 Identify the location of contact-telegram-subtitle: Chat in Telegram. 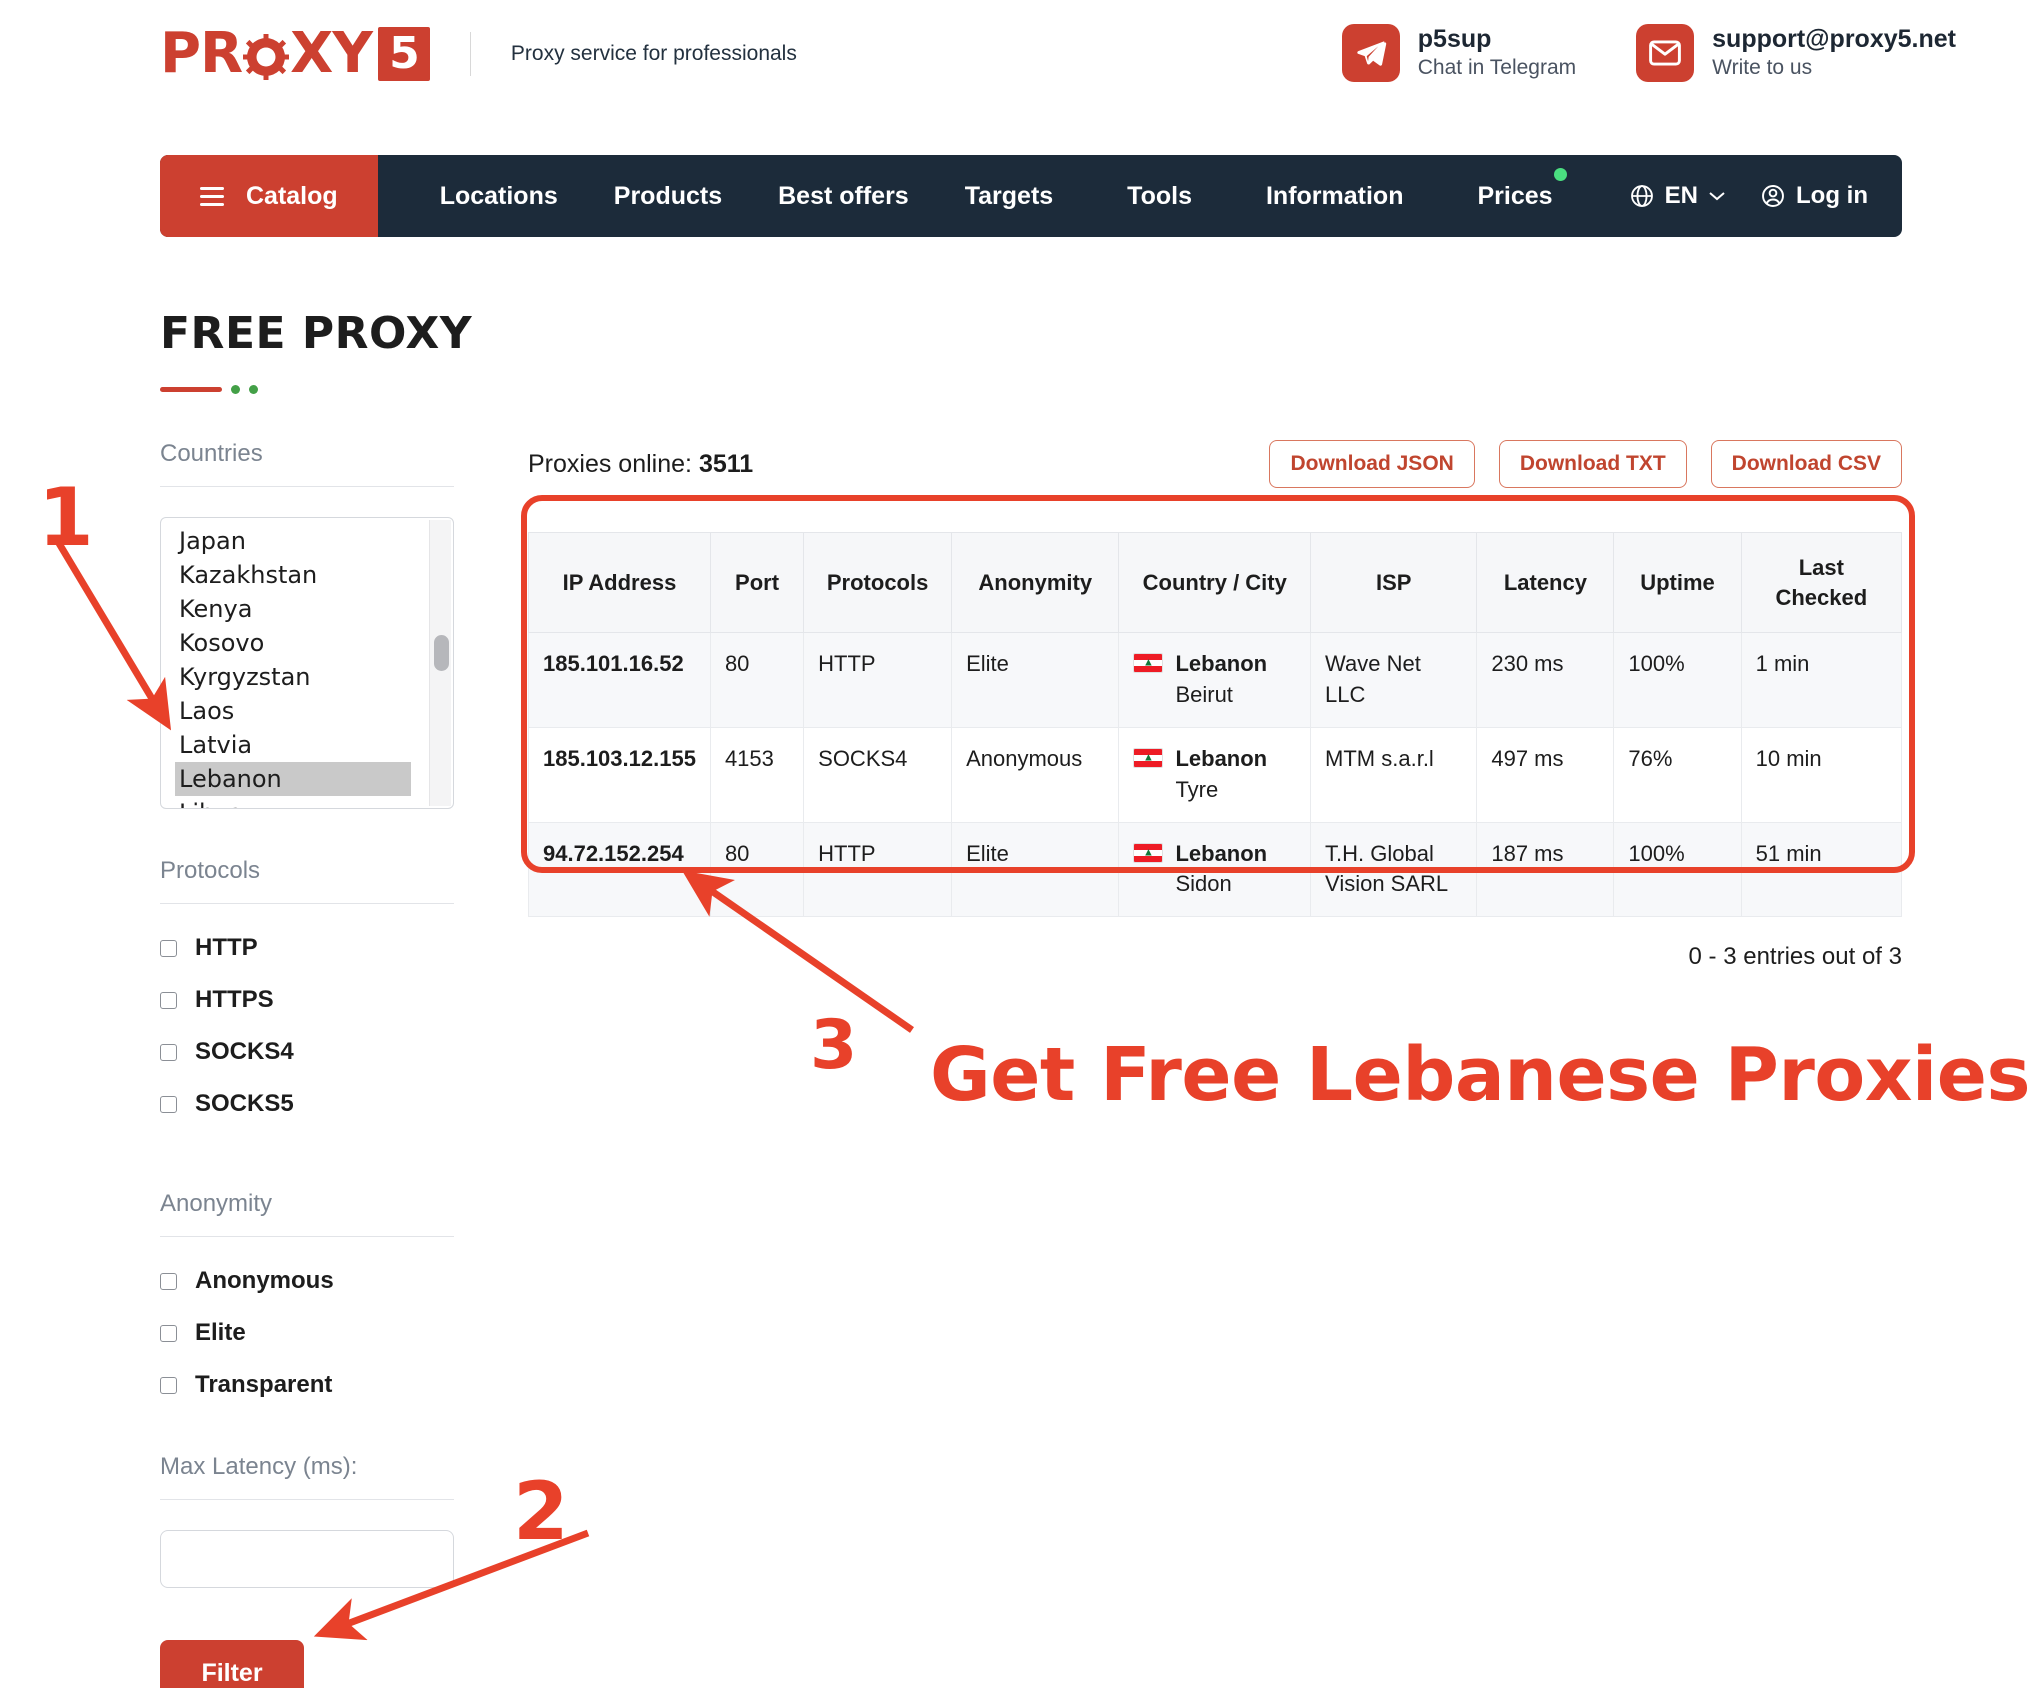
(1497, 68).